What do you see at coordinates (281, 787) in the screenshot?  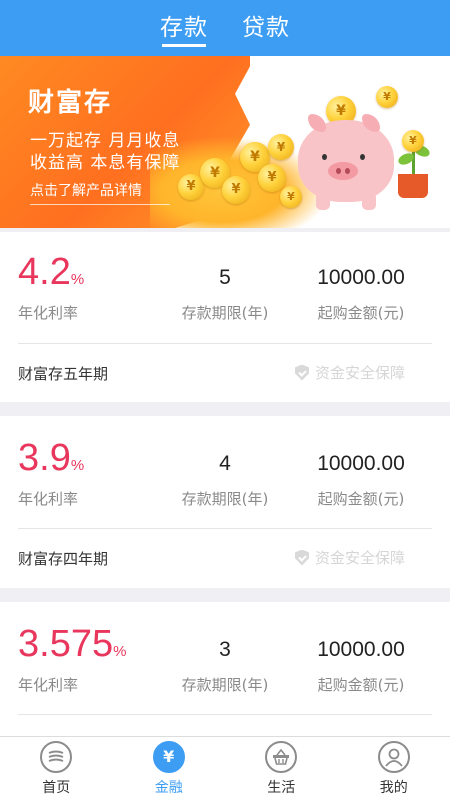 I see `nav-label-life: 生活` at bounding box center [281, 787].